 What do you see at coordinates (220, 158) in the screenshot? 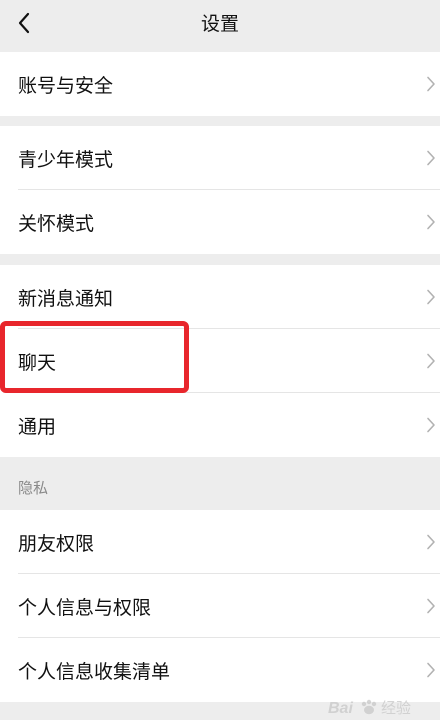
I see `settings-item-teen-mode: 青少年模式` at bounding box center [220, 158].